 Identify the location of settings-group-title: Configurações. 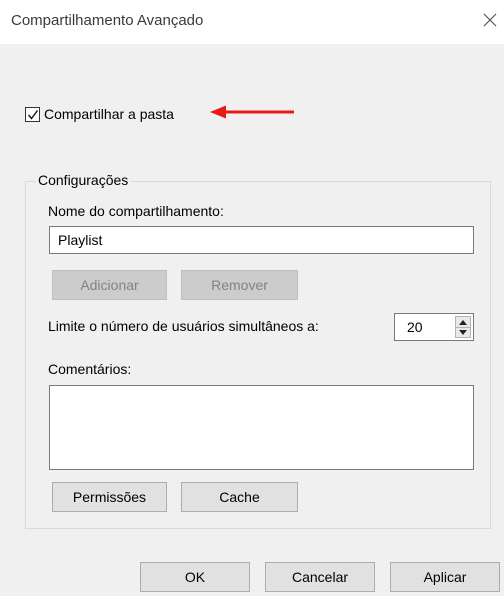
(83, 180).